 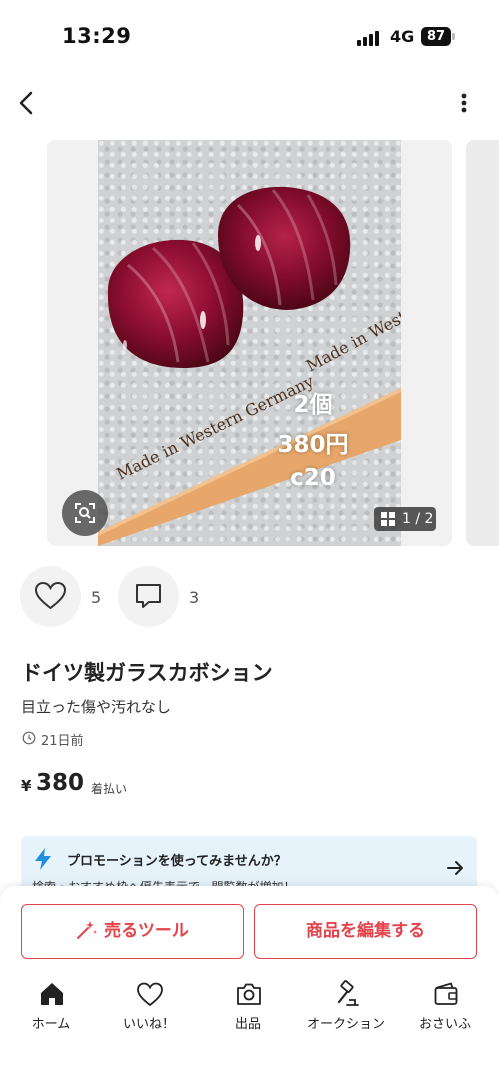 I want to click on clock-icon, so click(x=29, y=738).